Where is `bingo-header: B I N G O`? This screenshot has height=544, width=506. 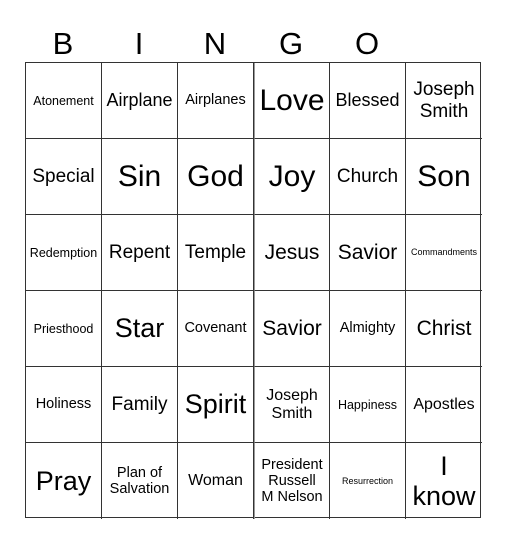
bingo-header: B I N G O is located at coordinates (253, 44).